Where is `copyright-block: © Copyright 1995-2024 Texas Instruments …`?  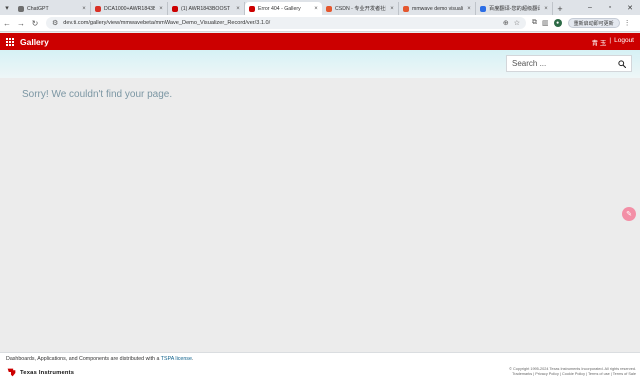 copyright-block: © Copyright 1995-2024 Texas Instruments … is located at coordinates (572, 372).